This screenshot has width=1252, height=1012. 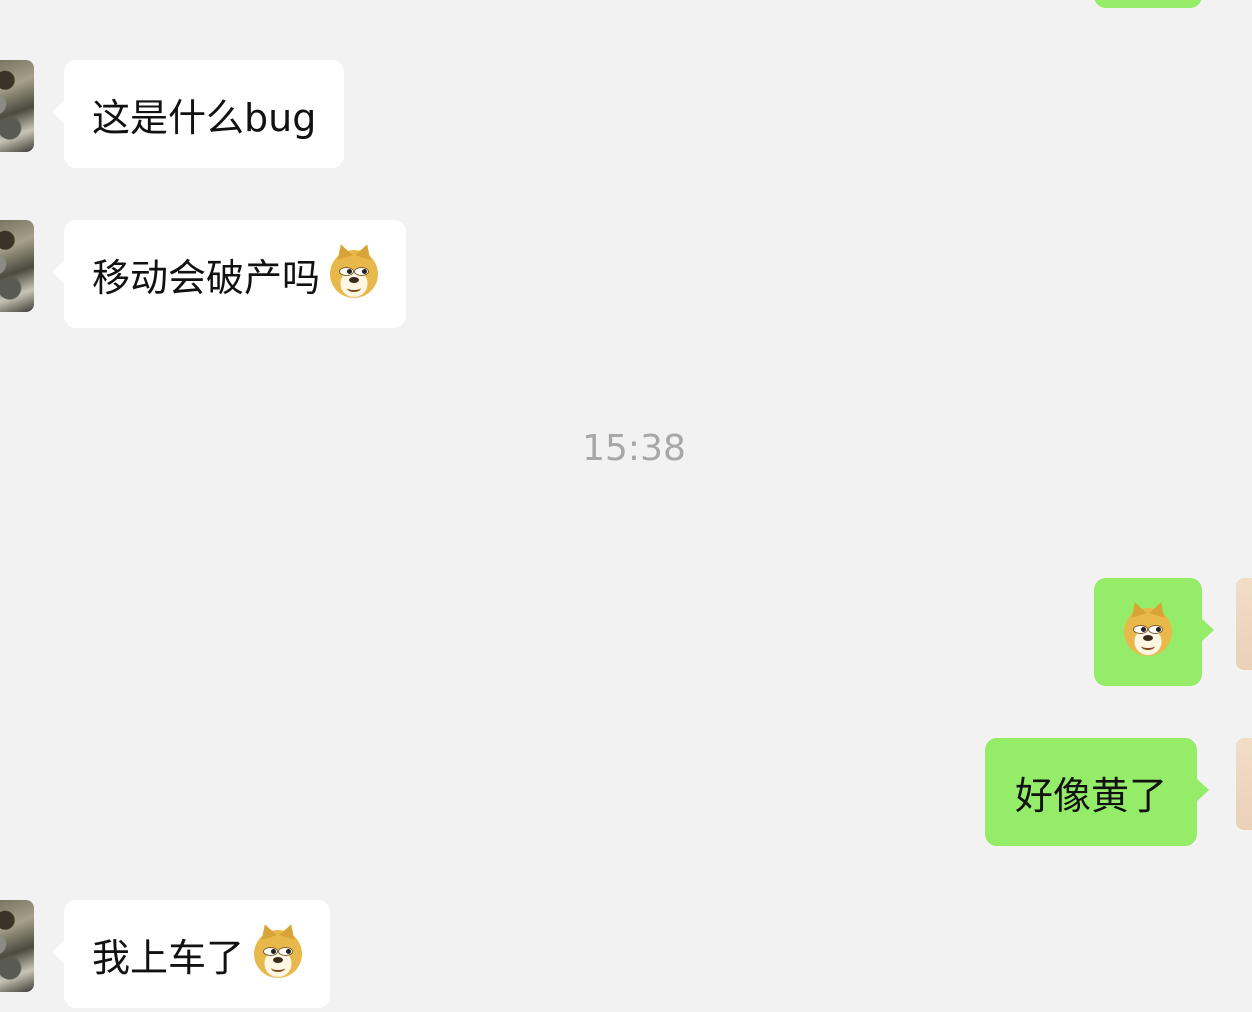 I want to click on incoming-message-bubble: 这是什么bug, so click(x=198, y=114).